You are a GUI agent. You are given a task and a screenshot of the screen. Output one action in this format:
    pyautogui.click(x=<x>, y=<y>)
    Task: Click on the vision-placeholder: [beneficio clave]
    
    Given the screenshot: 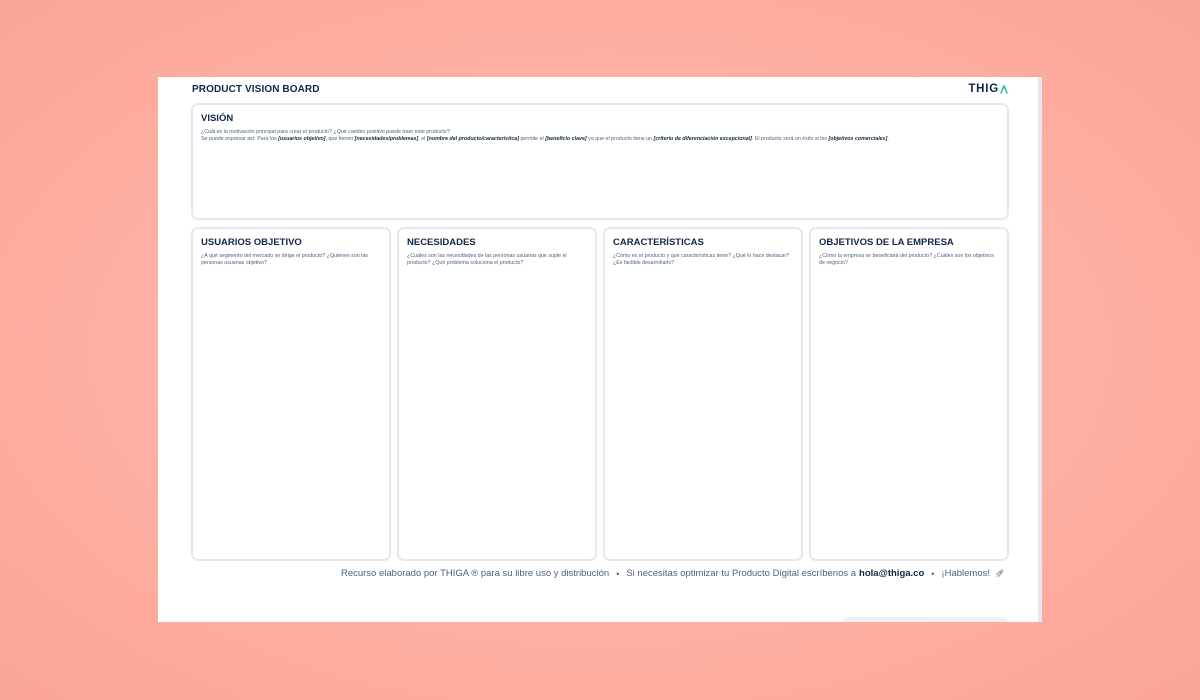 What is the action you would take?
    pyautogui.click(x=566, y=138)
    